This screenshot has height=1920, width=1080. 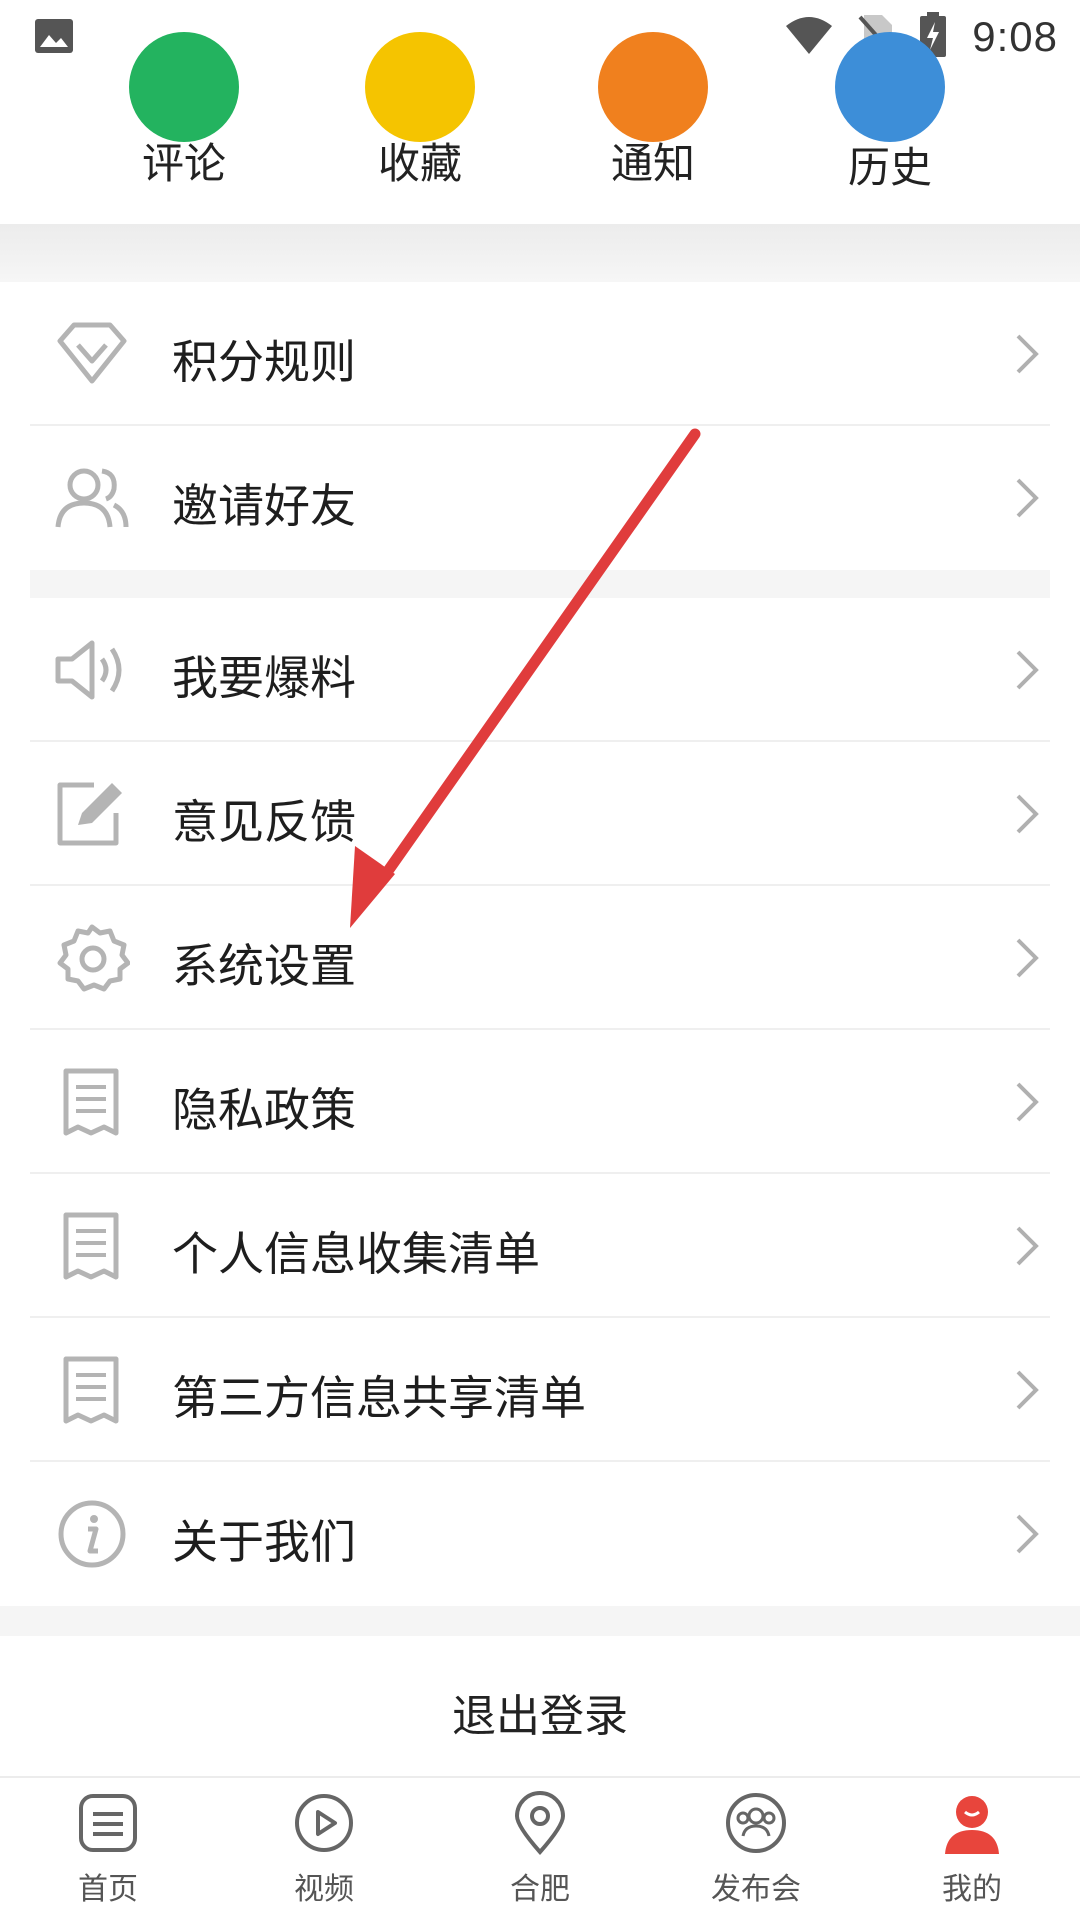 What do you see at coordinates (324, 1889) in the screenshot?
I see `nav-label: 视频` at bounding box center [324, 1889].